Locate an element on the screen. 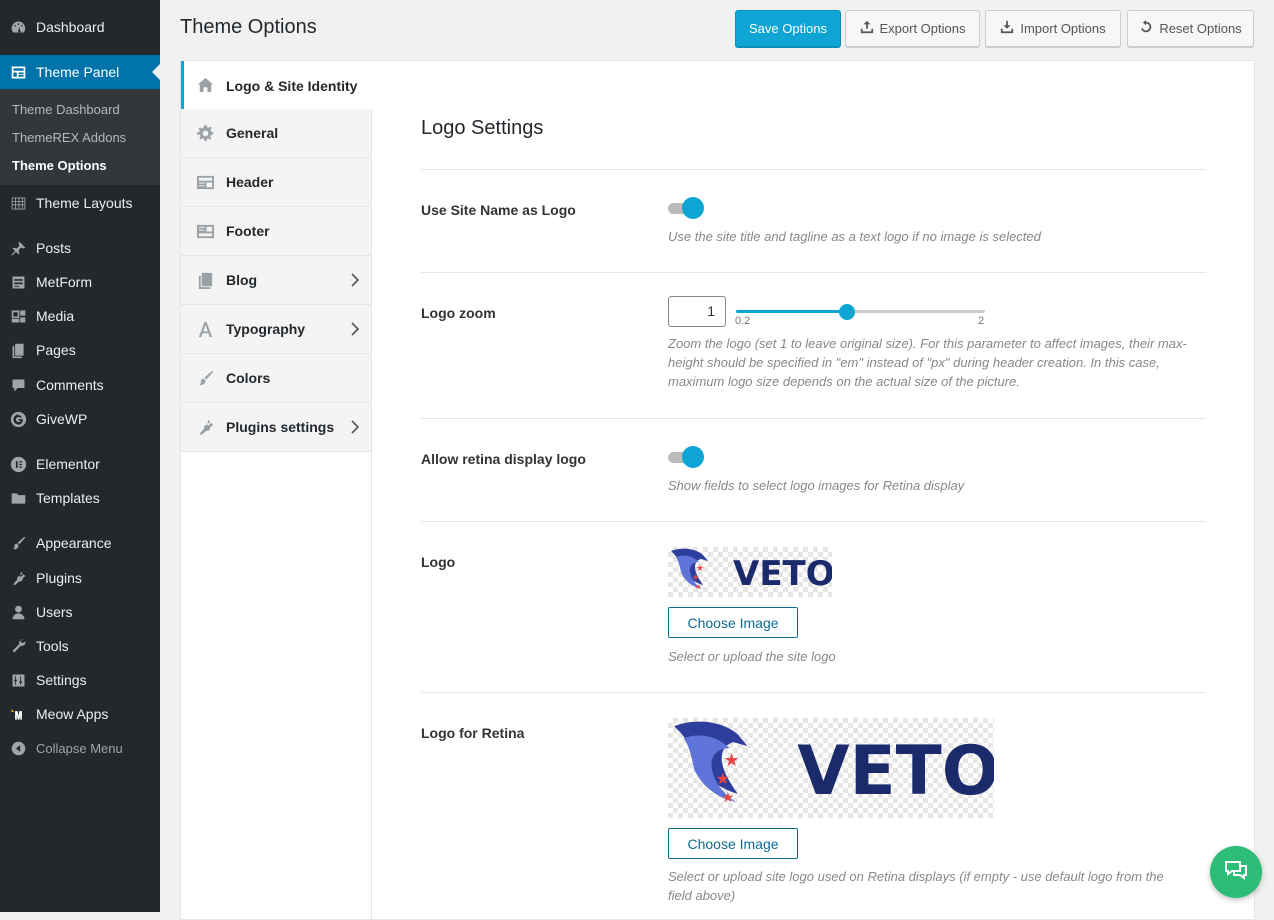  tab-general: General is located at coordinates (276, 133).